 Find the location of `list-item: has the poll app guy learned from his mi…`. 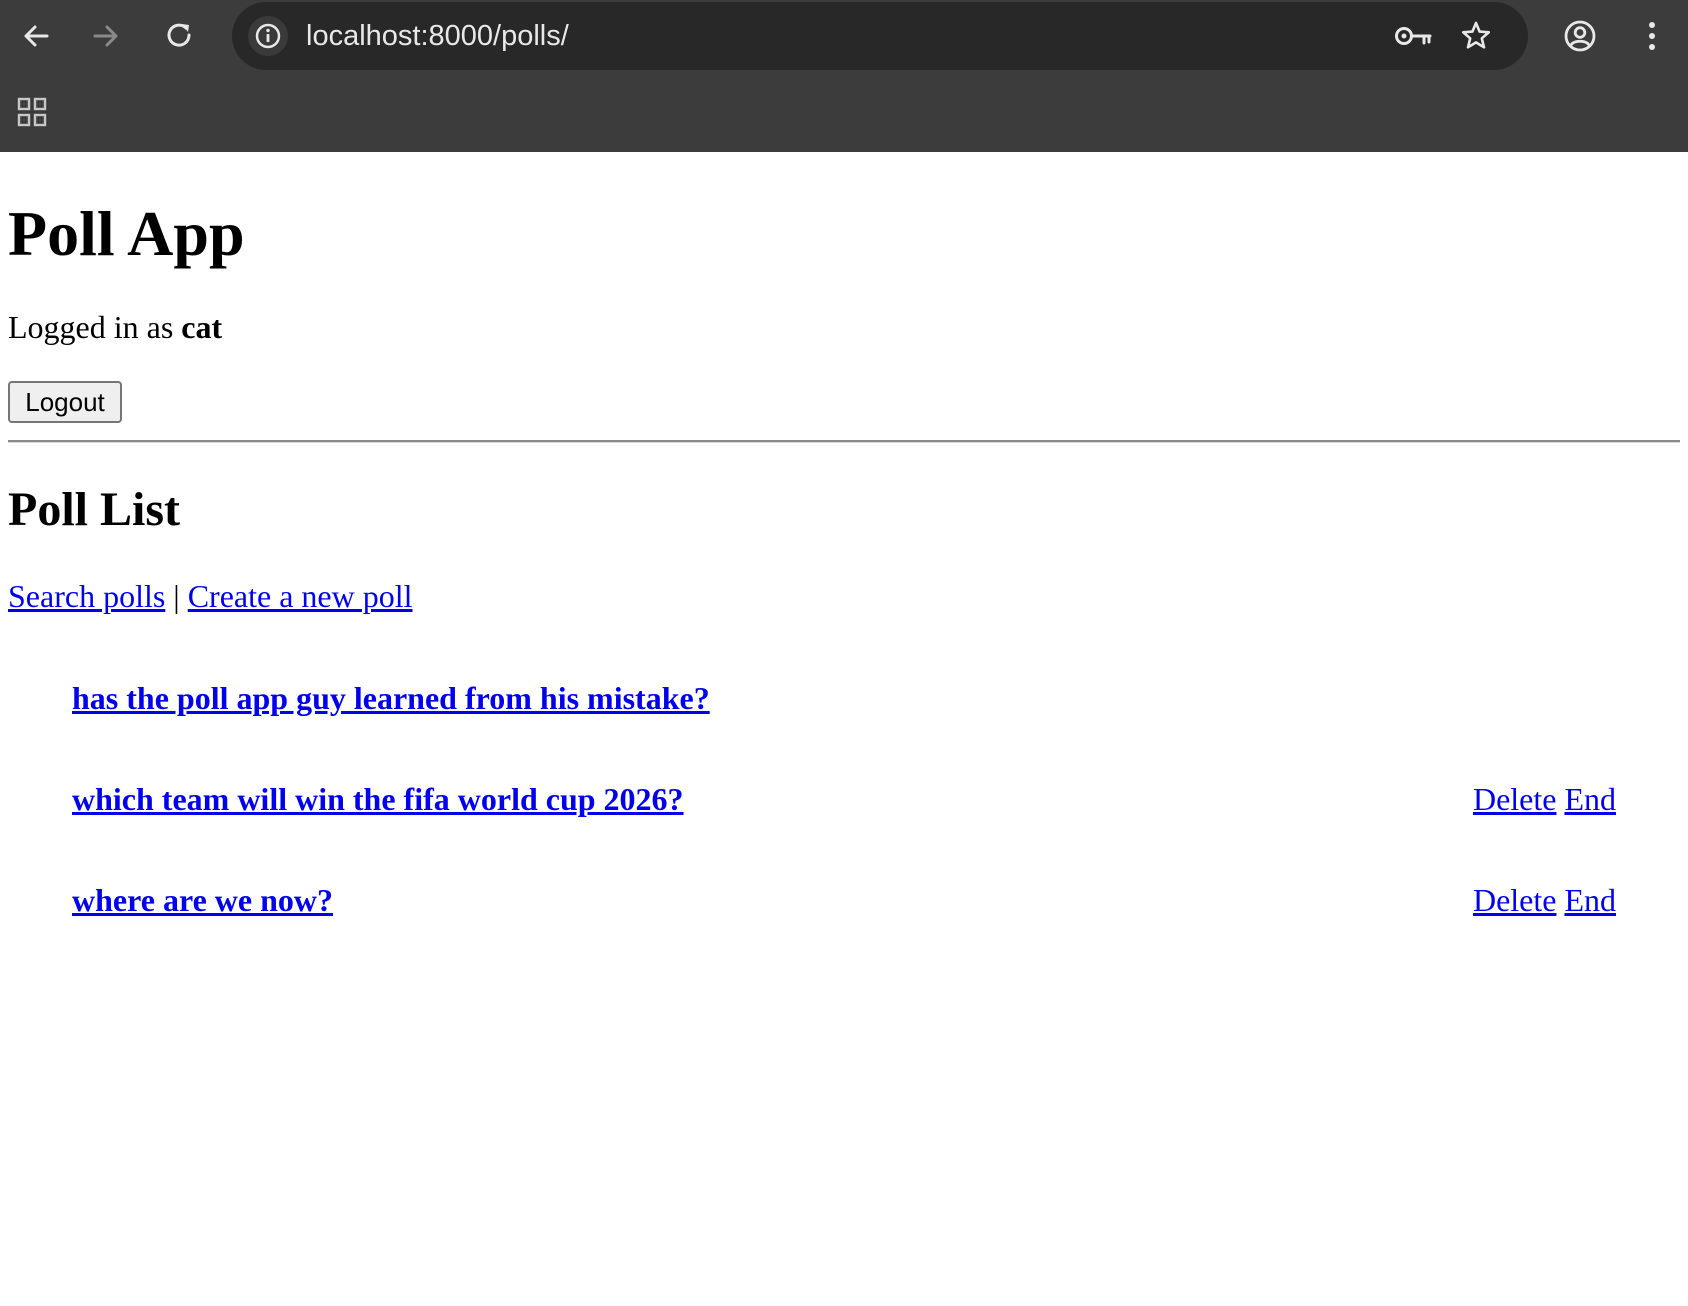

list-item: has the poll app guy learned from his mi… is located at coordinates (844, 698).